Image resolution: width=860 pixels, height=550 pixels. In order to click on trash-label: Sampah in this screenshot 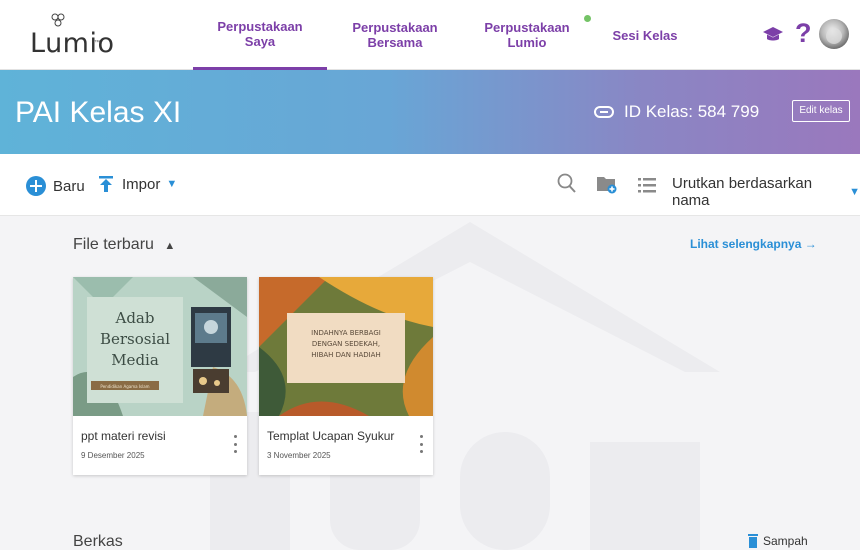, I will do `click(785, 541)`.